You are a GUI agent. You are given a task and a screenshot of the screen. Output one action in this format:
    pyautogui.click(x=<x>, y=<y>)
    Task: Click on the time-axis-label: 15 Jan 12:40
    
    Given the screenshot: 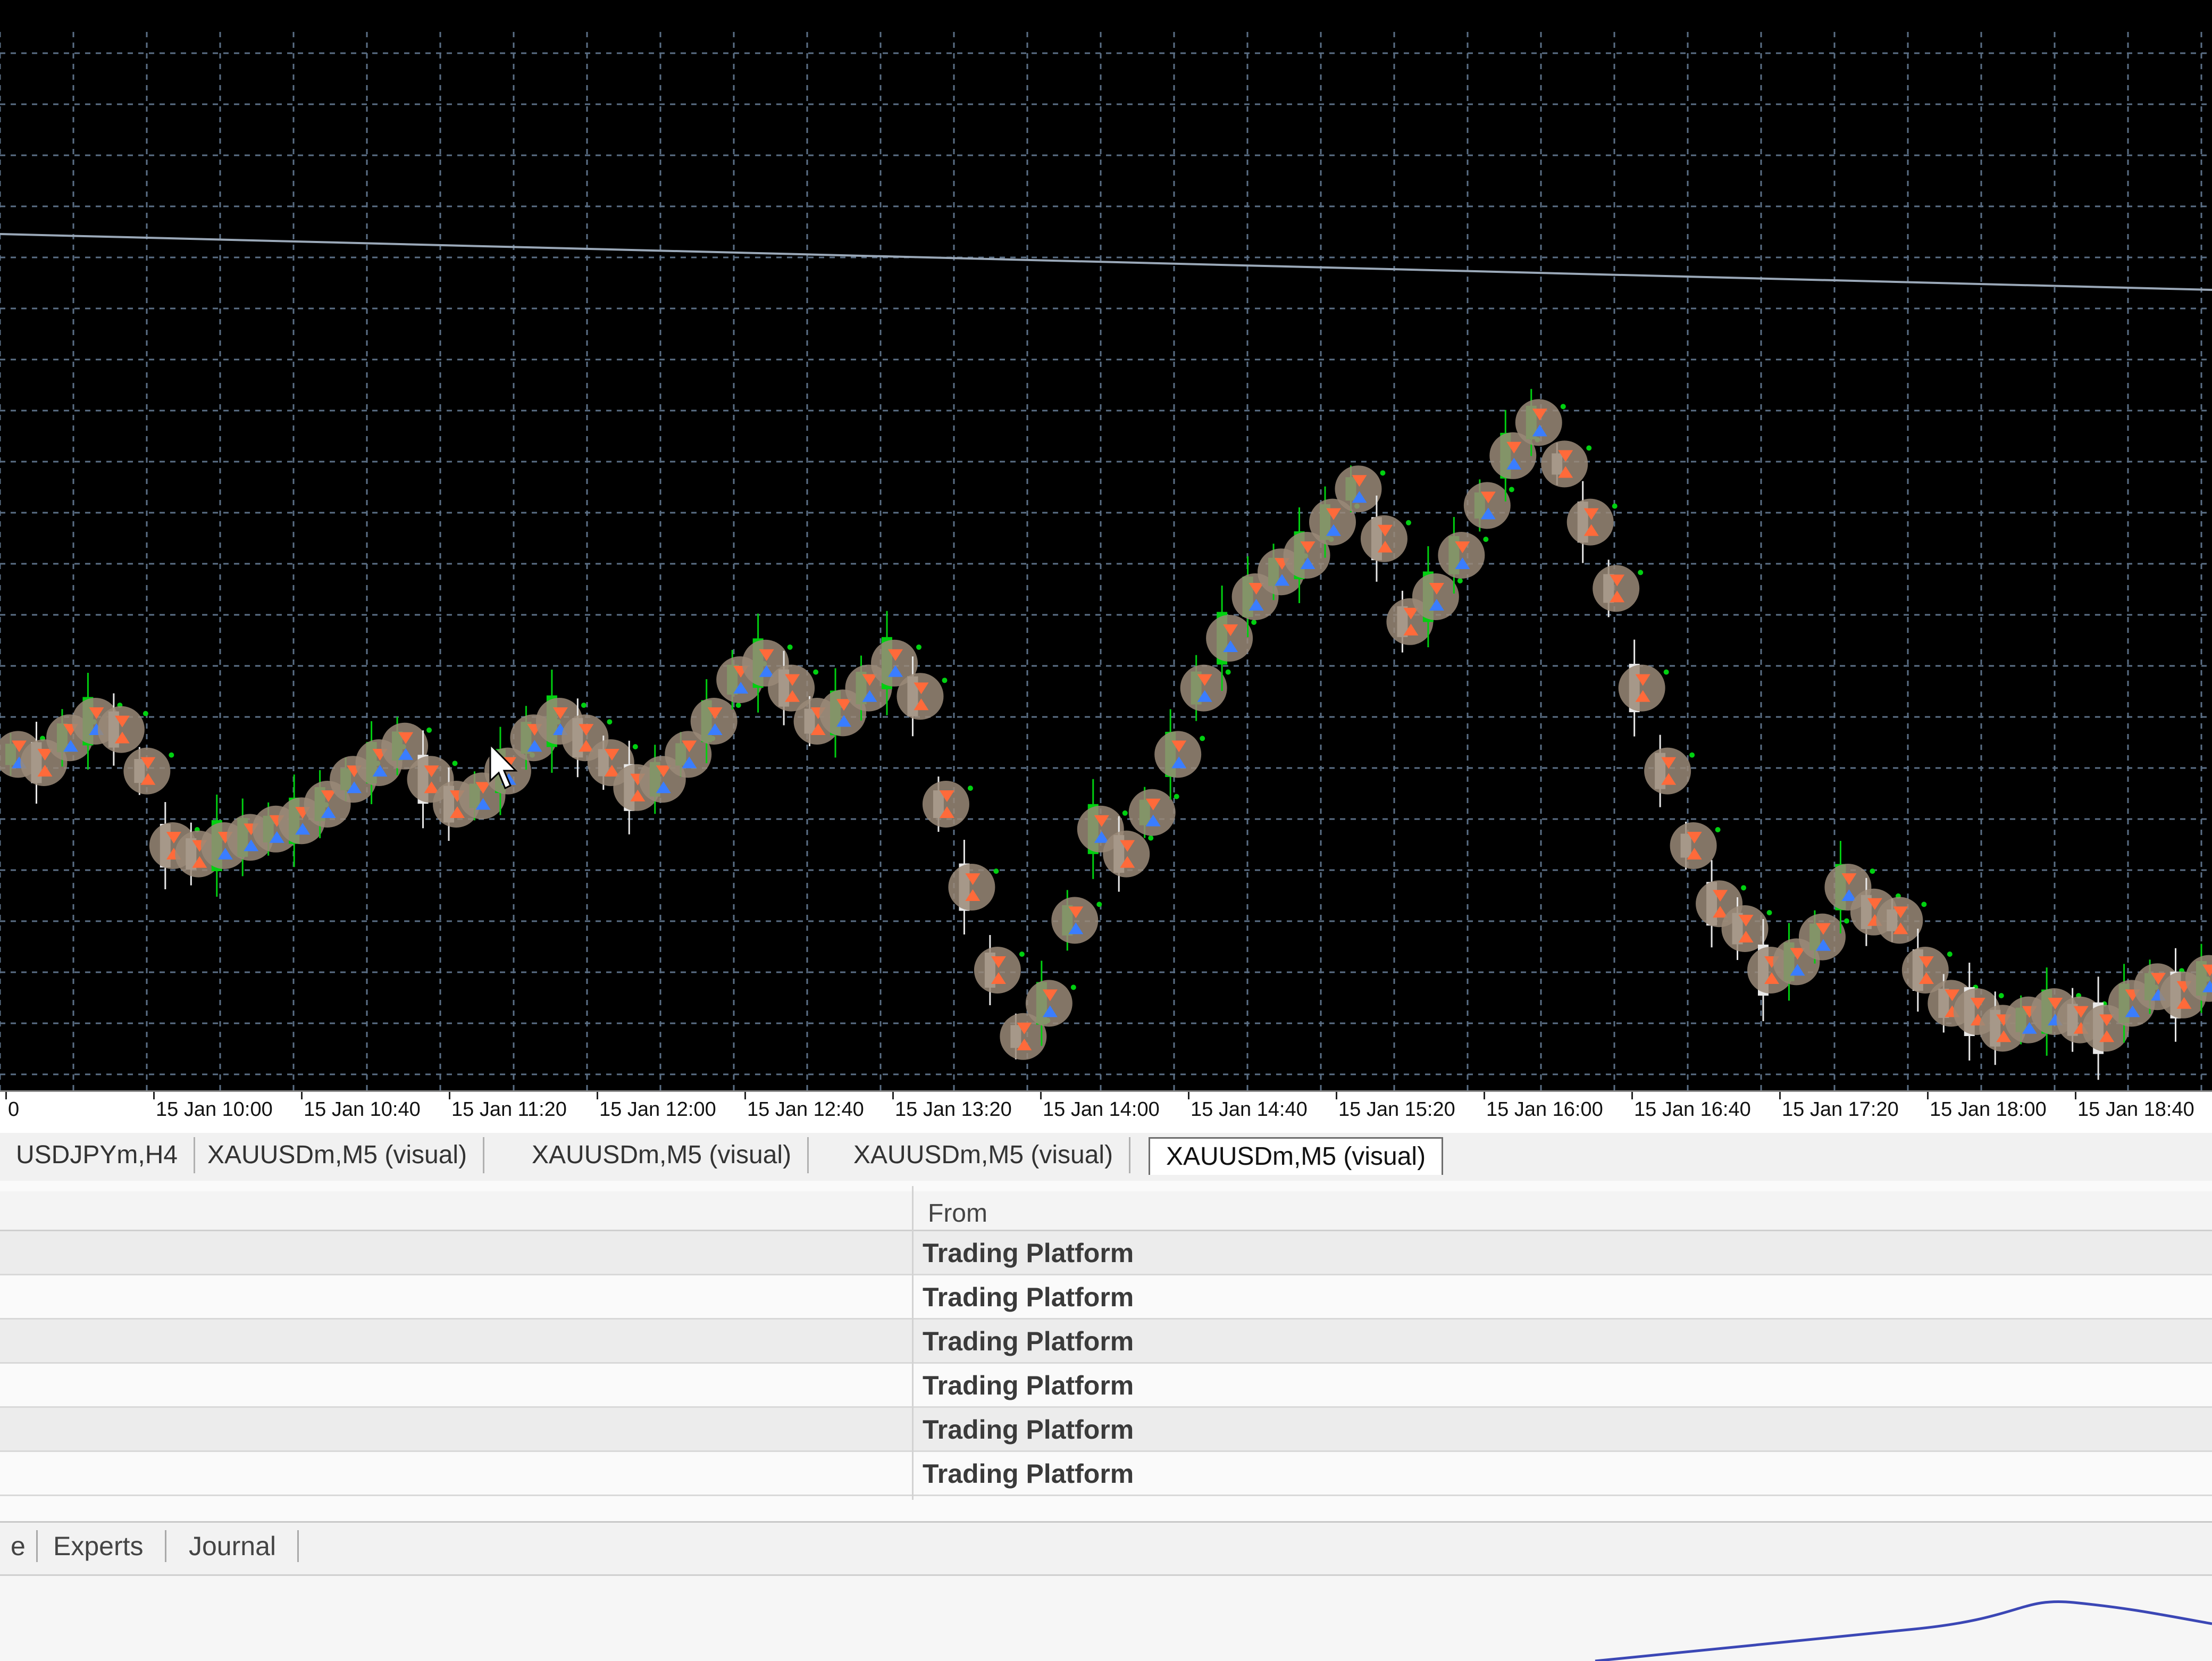 What is the action you would take?
    pyautogui.click(x=805, y=1109)
    